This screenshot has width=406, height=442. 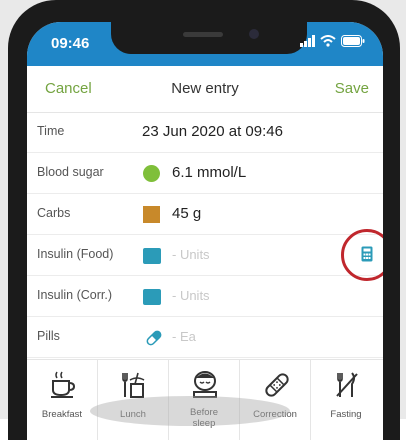 I want to click on carbs-label: Carbs, so click(x=54, y=213).